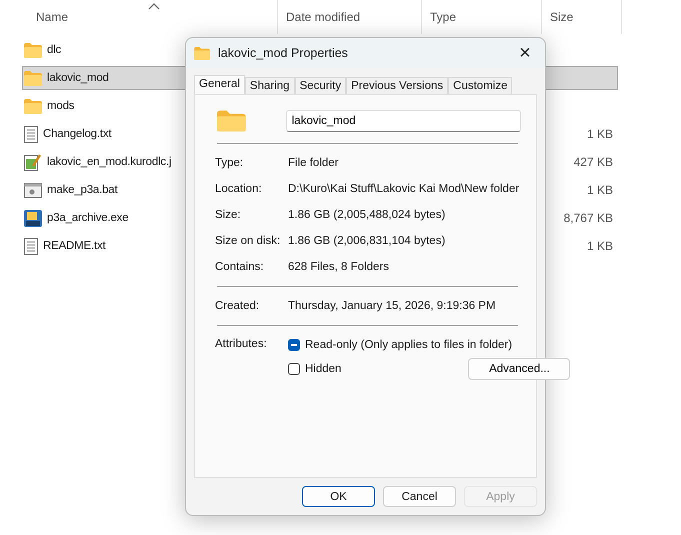 The height and width of the screenshot is (535, 681). Describe the element at coordinates (54, 50) in the screenshot. I see `file-name: dlc` at that location.